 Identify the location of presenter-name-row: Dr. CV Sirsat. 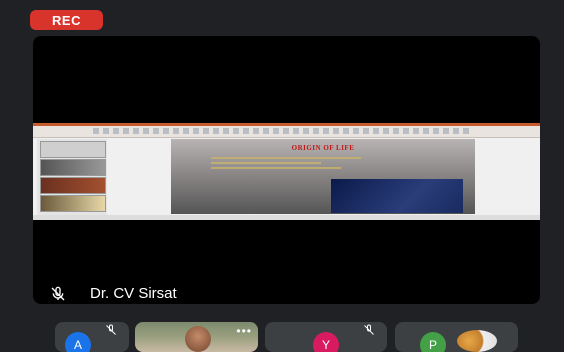
(113, 293).